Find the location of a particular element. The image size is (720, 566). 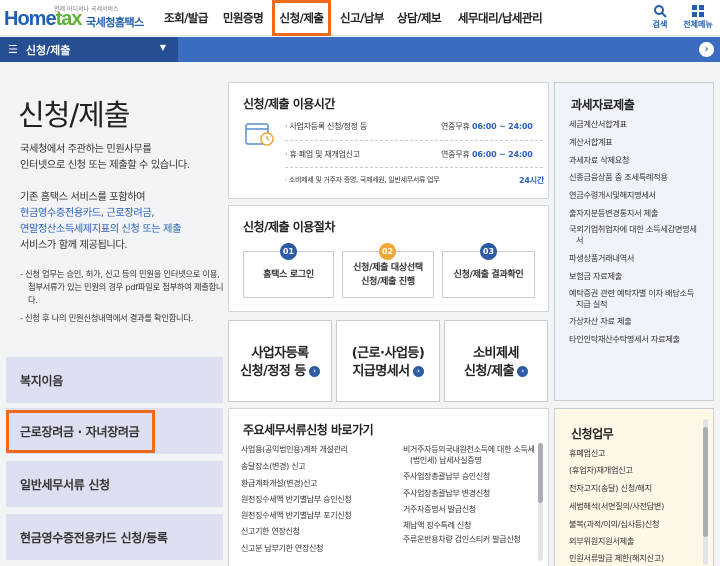

sub-menu-bar: › is located at coordinates (449, 49).